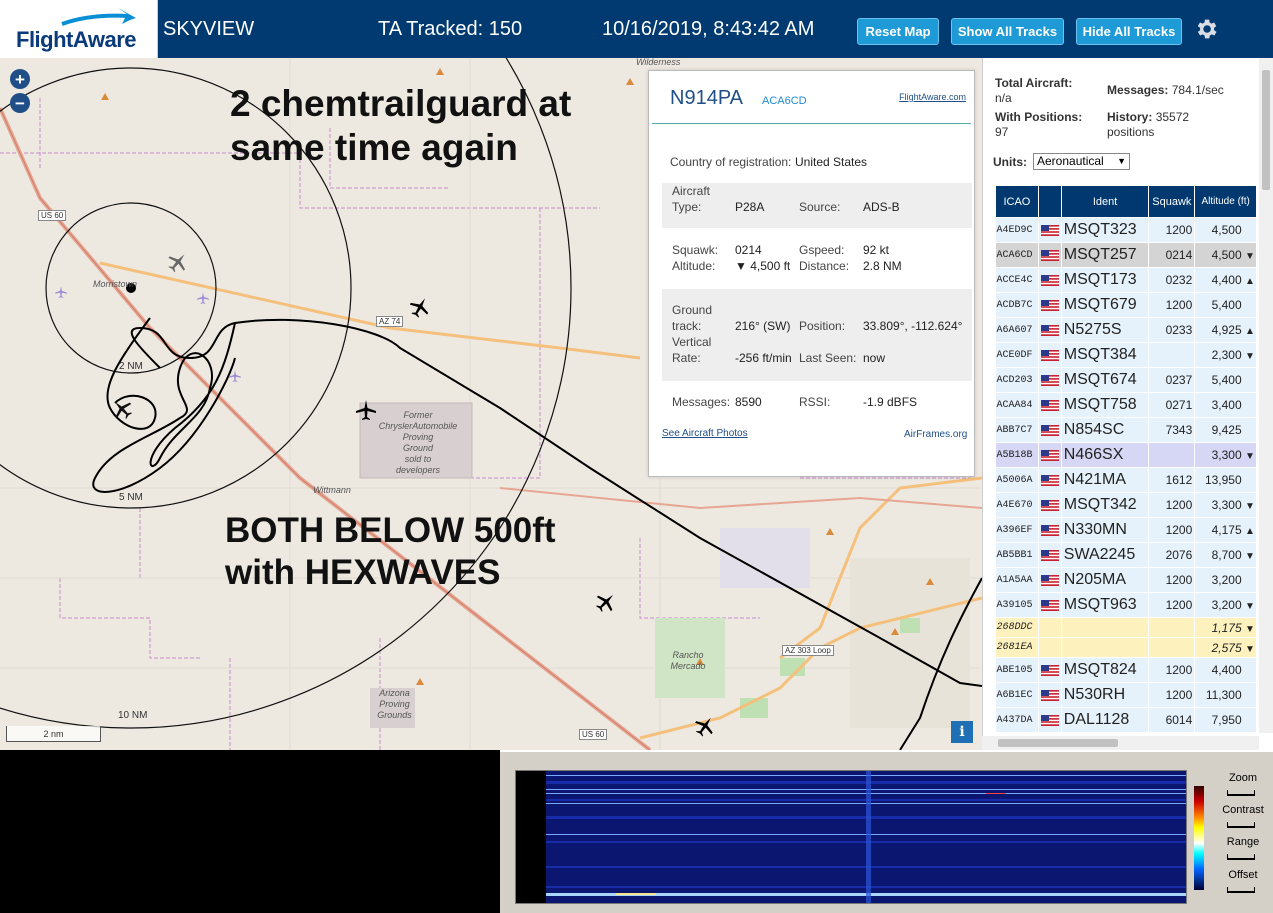 The width and height of the screenshot is (1273, 913). I want to click on cell-icao: ACA6CD, so click(1017, 255).